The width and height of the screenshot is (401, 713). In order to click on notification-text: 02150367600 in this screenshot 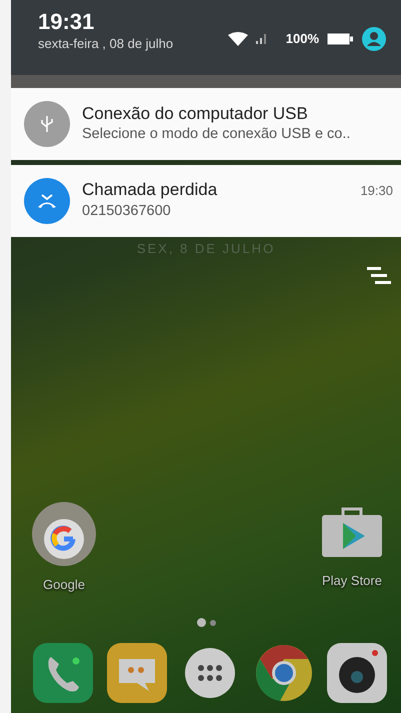, I will do `click(127, 211)`.